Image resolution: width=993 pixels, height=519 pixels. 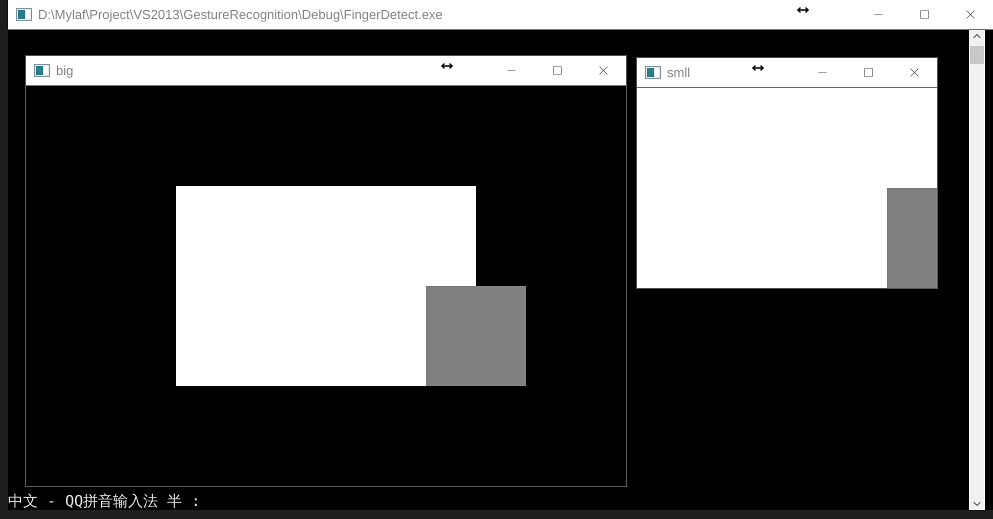 What do you see at coordinates (104, 501) in the screenshot?
I see `ime-status: 中文 - QQ拼音输入法 半 :` at bounding box center [104, 501].